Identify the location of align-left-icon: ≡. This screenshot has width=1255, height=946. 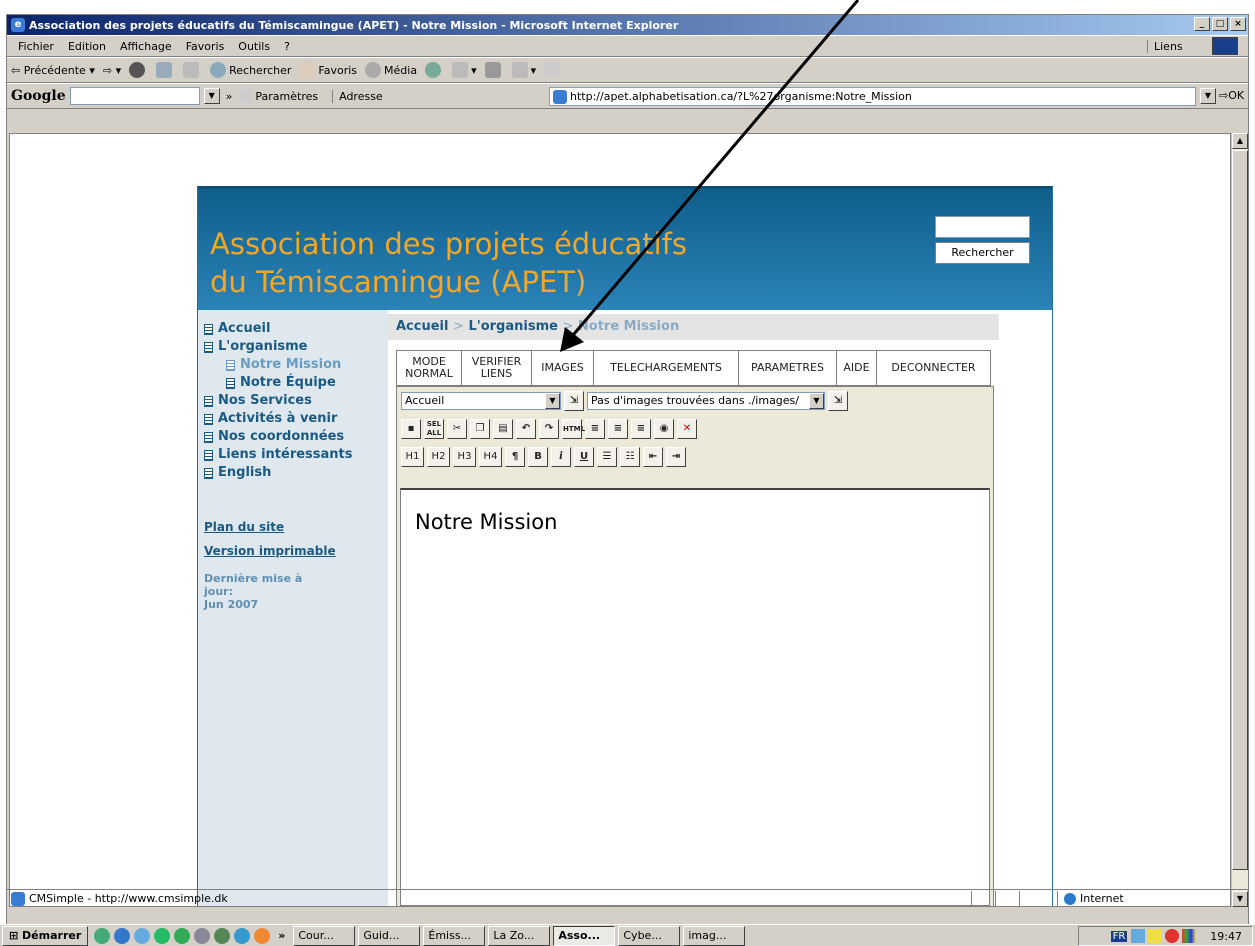
(595, 429).